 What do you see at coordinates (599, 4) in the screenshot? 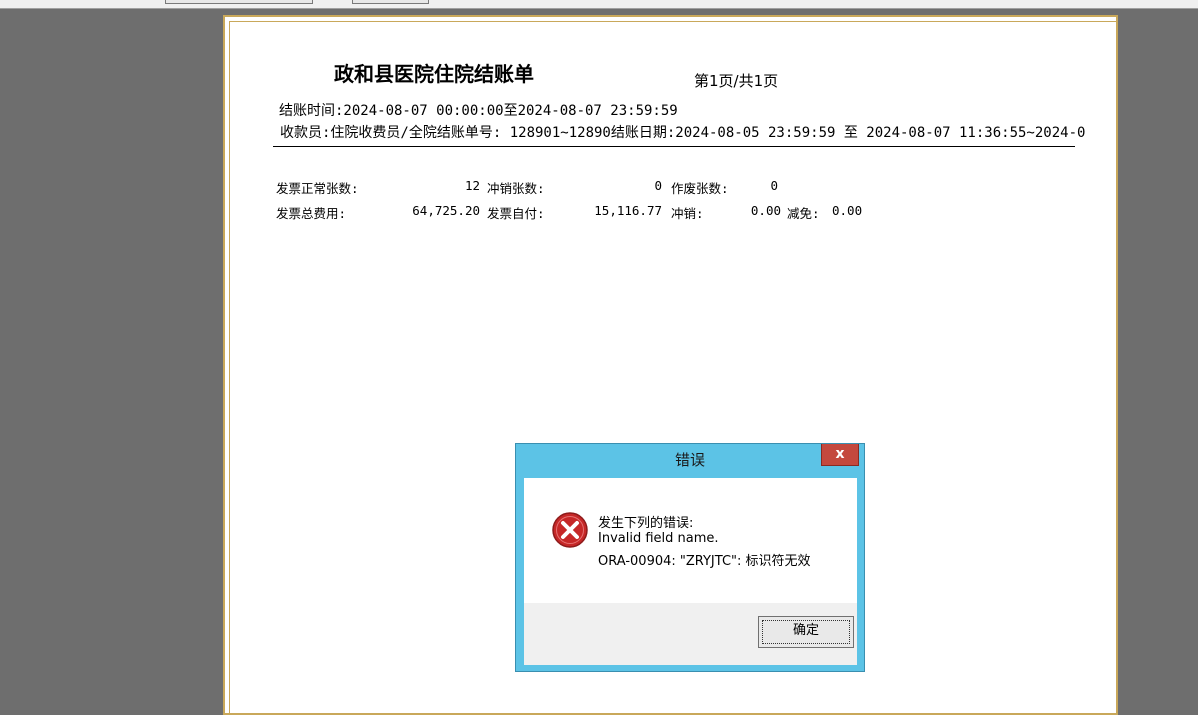
I see `toolbar-strip` at bounding box center [599, 4].